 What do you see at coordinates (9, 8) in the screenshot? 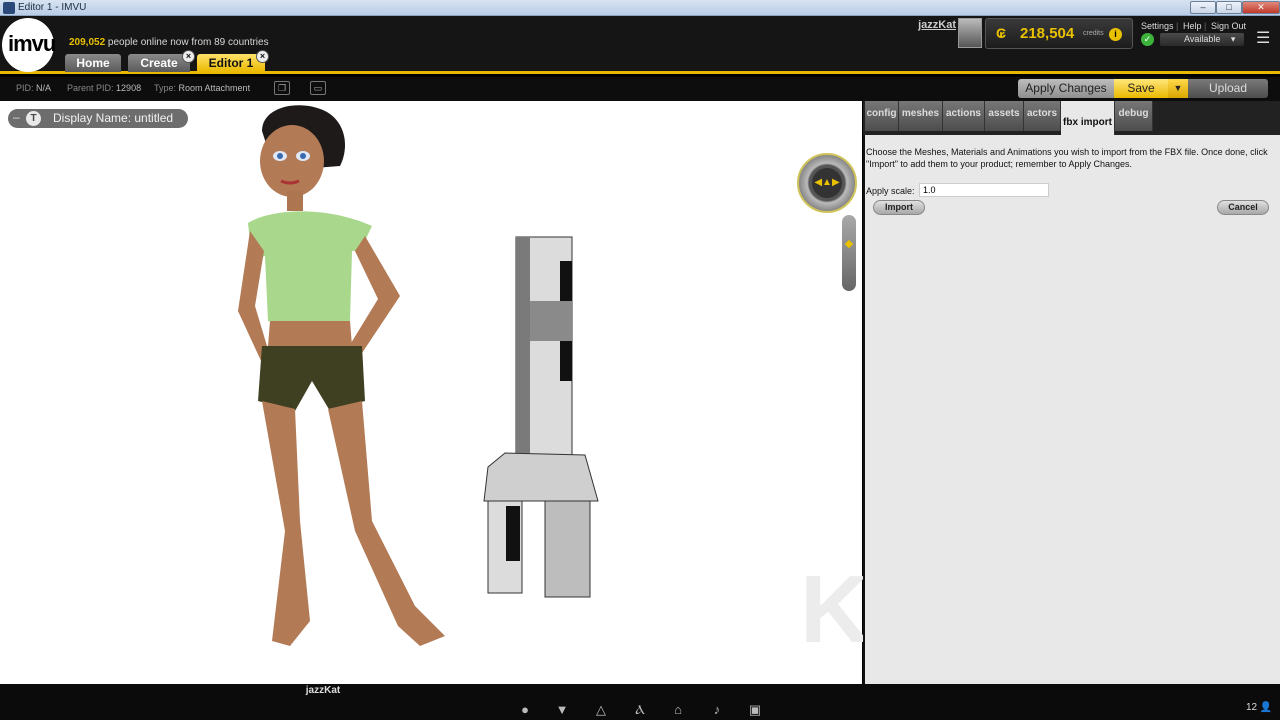
I see `app-icon` at bounding box center [9, 8].